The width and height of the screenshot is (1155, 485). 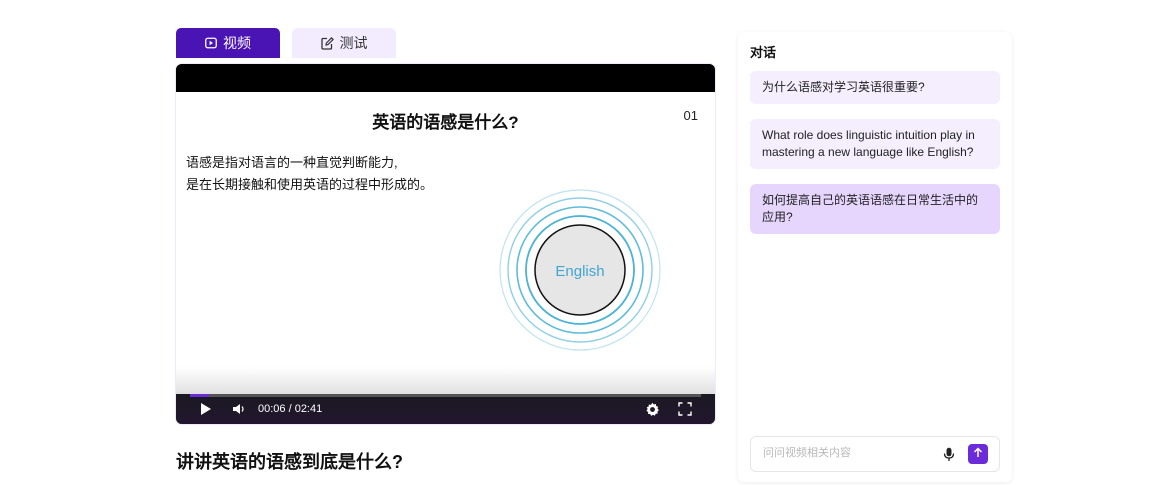 I want to click on volume-icon, so click(x=239, y=411).